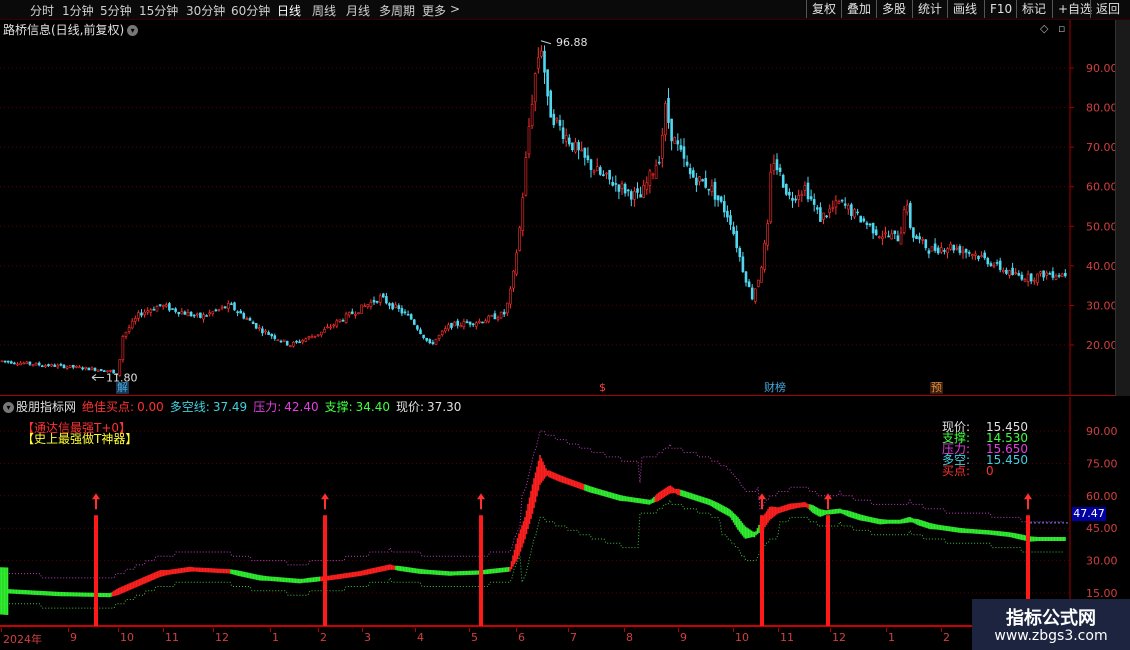 Image resolution: width=1130 pixels, height=650 pixels. What do you see at coordinates (434, 10) in the screenshot?
I see `tab-11: 更多` at bounding box center [434, 10].